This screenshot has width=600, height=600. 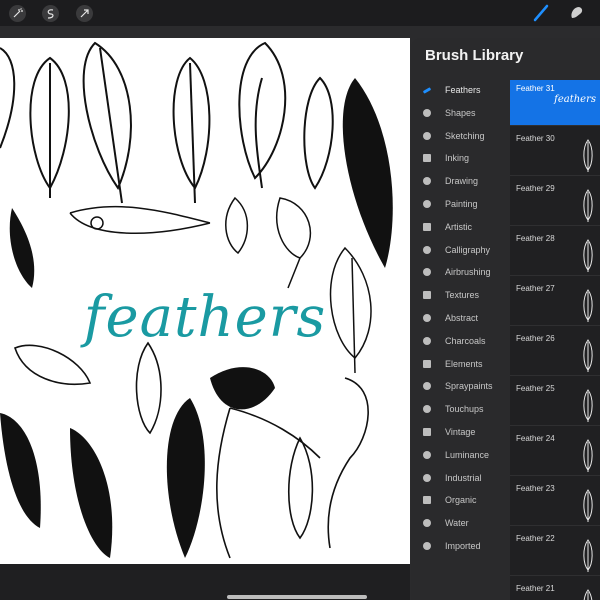 I want to click on category-label: Inking, so click(x=457, y=158).